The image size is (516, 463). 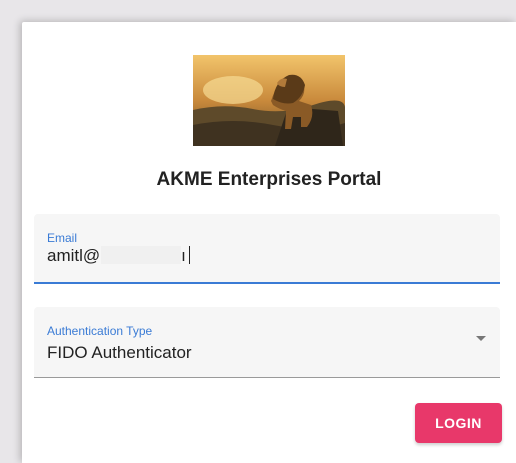 I want to click on authentication-type-select: Authentication Type FIDO Authenticator, so click(x=267, y=342).